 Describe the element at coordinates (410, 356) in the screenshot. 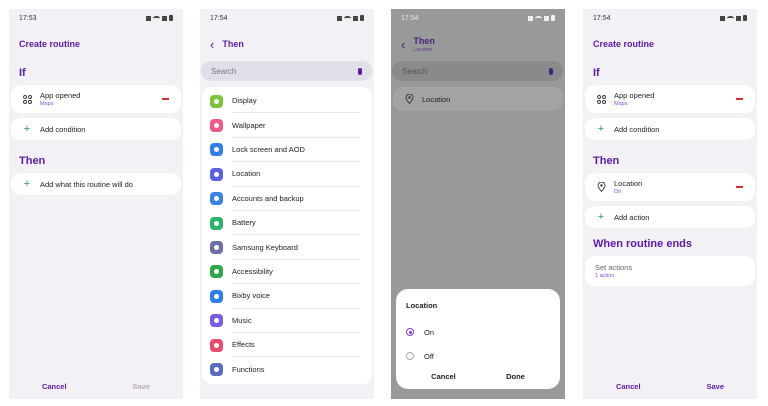

I see `radio-off` at that location.